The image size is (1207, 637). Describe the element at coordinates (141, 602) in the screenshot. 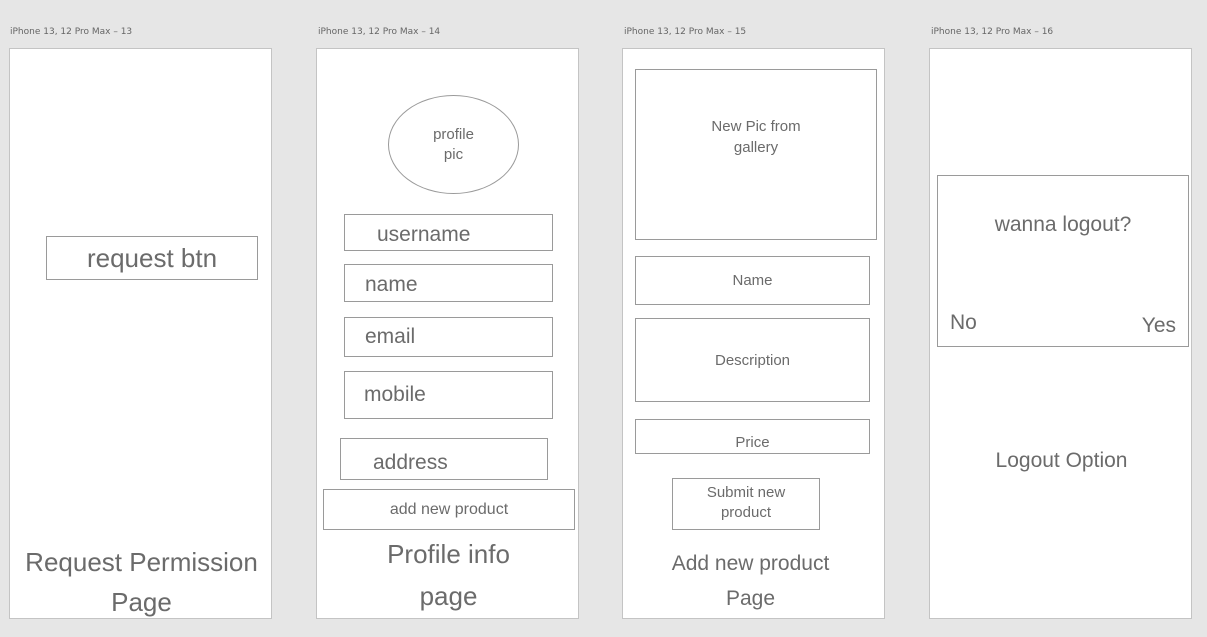

I see `request-page-caption-line2: Page` at that location.